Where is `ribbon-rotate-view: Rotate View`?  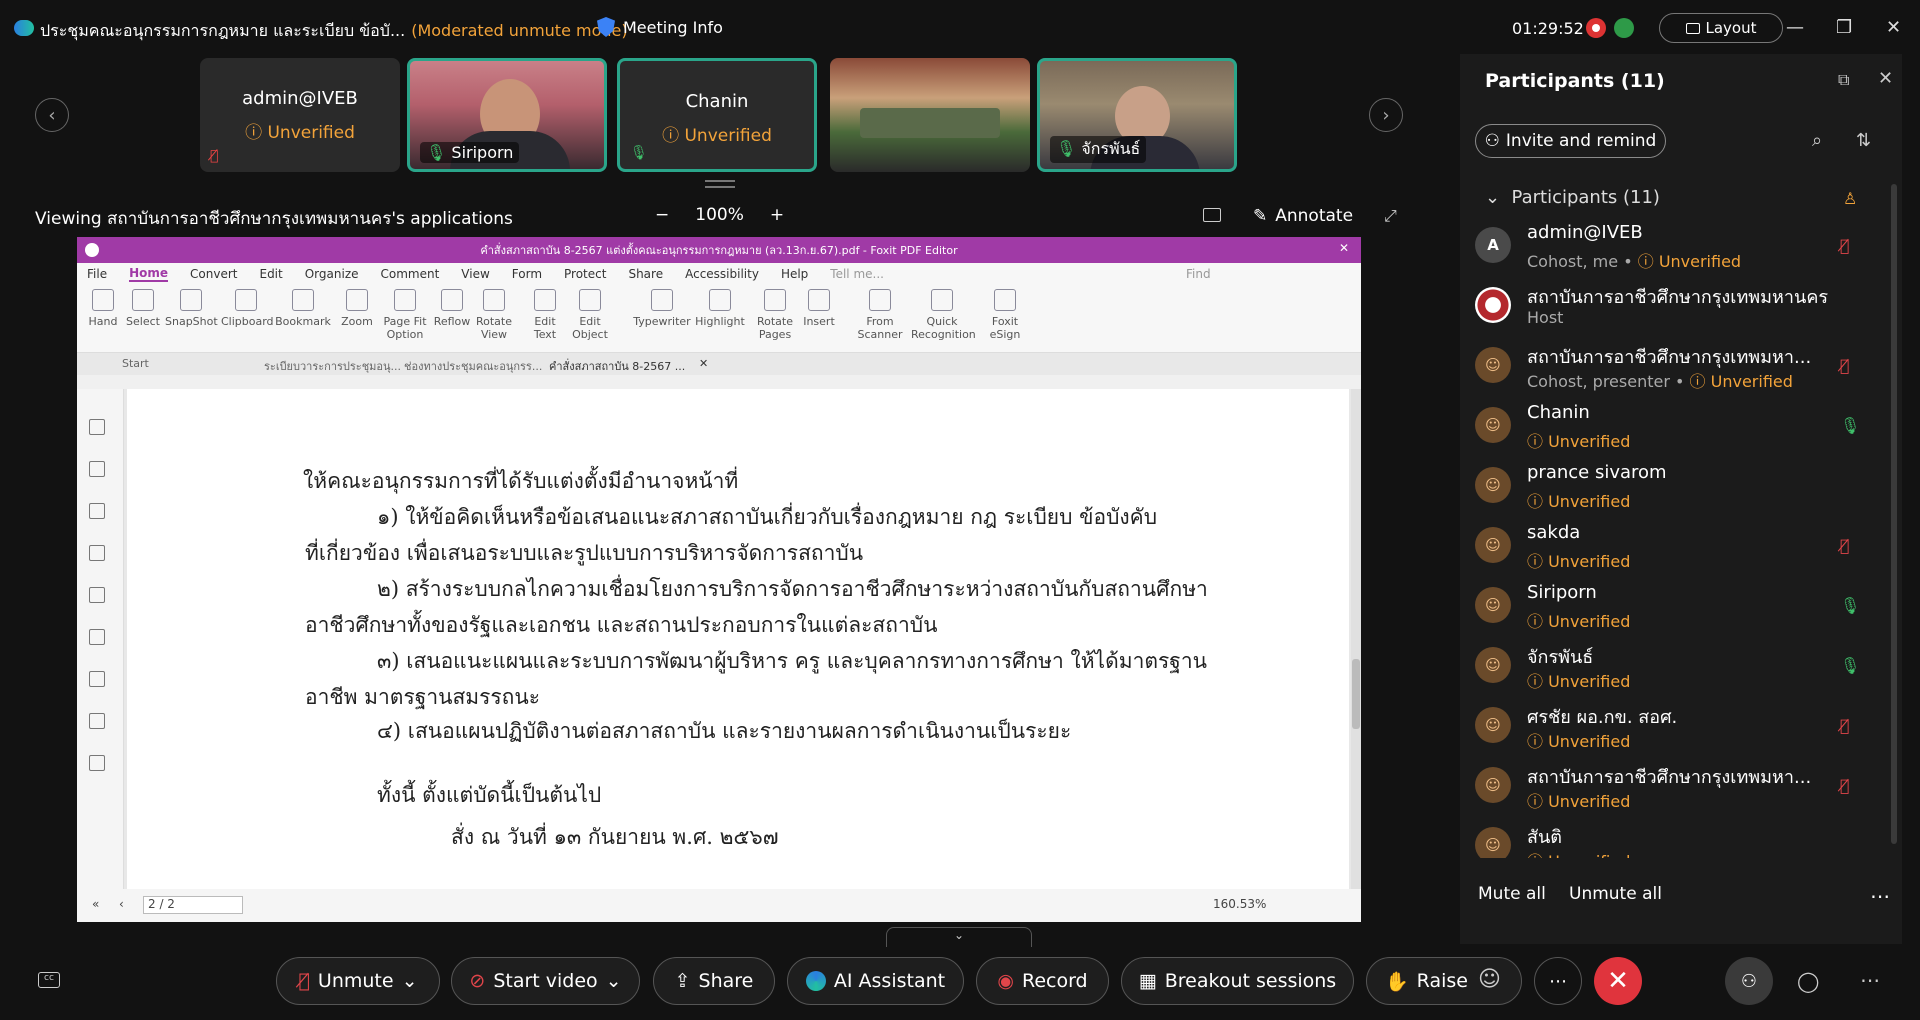
ribbon-rotate-view: Rotate View is located at coordinates (494, 315).